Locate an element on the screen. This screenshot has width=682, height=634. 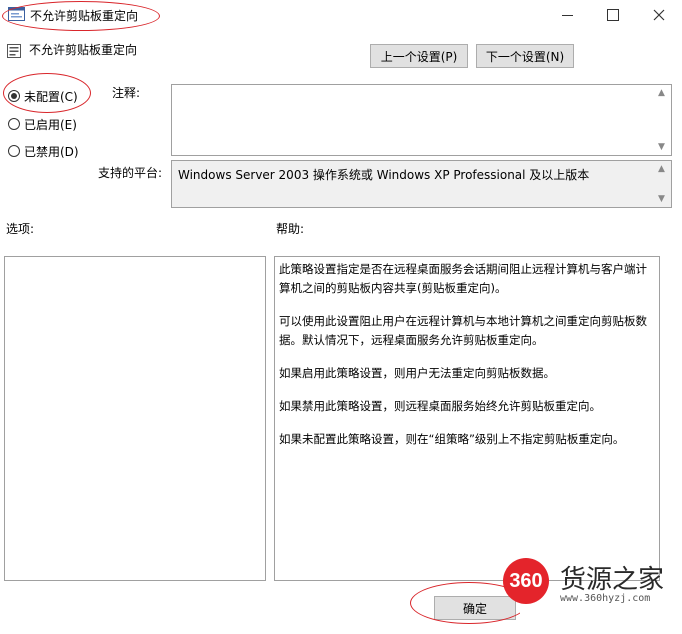
maximize-icon is located at coordinates (613, 15).